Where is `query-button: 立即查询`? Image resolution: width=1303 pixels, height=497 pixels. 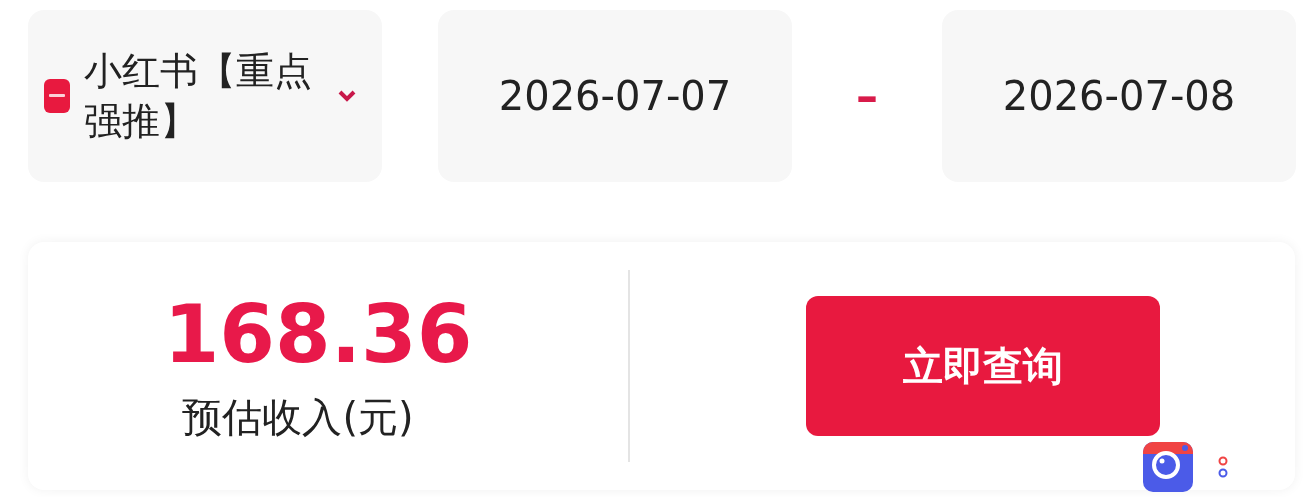 query-button: 立即查询 is located at coordinates (982, 366).